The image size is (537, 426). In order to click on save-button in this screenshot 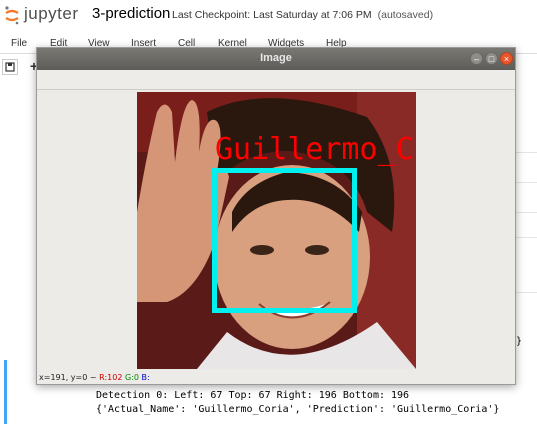, I will do `click(10, 67)`.